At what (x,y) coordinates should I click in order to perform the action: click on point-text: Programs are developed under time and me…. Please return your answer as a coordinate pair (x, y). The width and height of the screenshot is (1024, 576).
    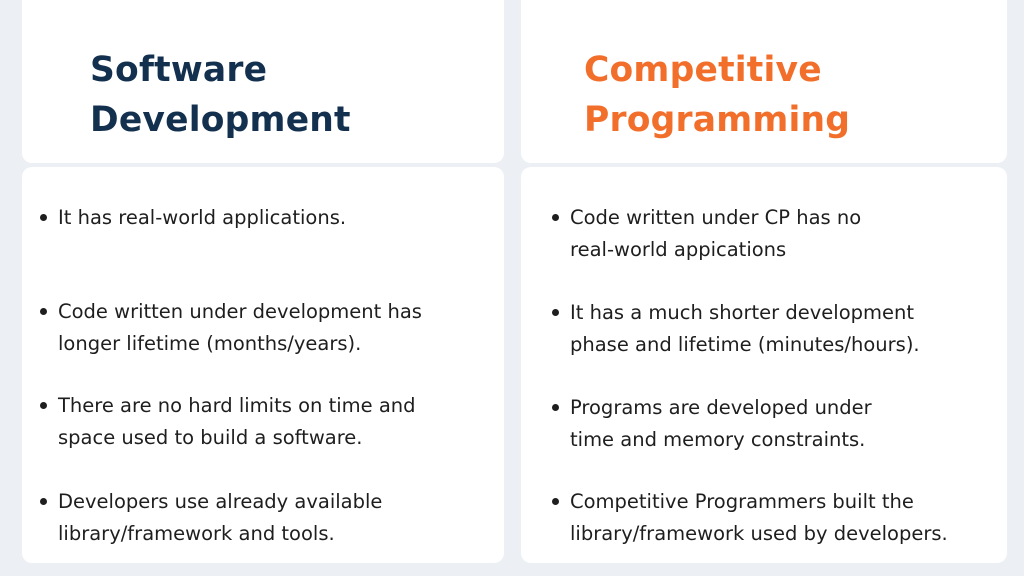
    Looking at the image, I should click on (721, 423).